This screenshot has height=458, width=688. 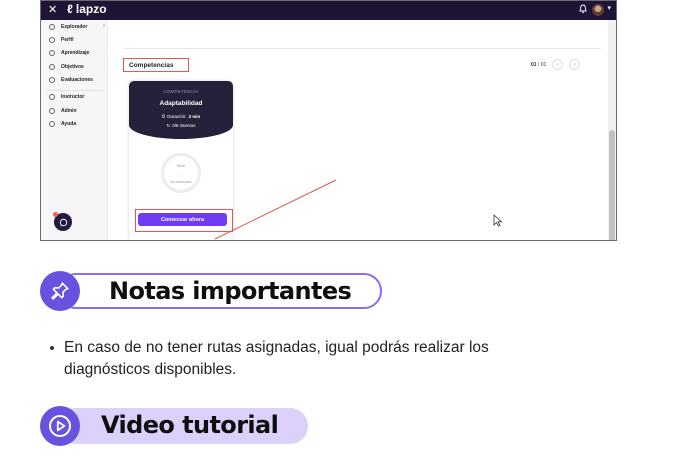 I want to click on play-badge, so click(x=60, y=426).